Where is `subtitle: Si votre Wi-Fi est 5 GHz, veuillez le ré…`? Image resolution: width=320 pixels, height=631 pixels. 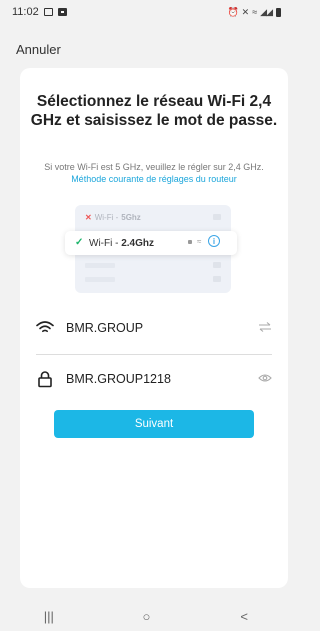
subtitle: Si votre Wi-Fi est 5 GHz, veuillez le ré… is located at coordinates (154, 173).